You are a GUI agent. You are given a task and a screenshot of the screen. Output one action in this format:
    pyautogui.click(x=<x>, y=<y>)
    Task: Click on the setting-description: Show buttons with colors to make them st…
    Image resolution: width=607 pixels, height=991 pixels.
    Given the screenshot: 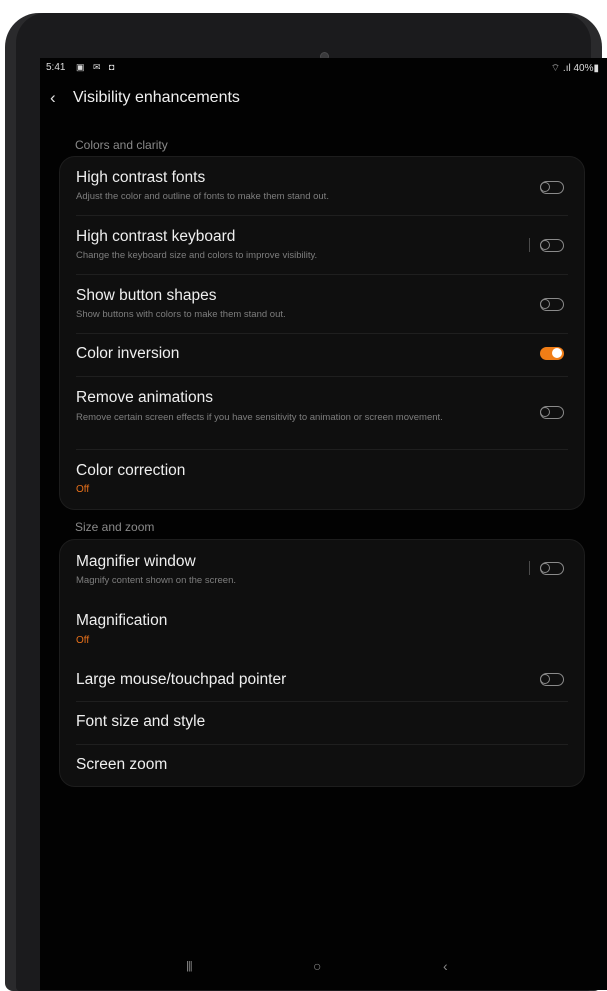 What is the action you would take?
    pyautogui.click(x=181, y=314)
    